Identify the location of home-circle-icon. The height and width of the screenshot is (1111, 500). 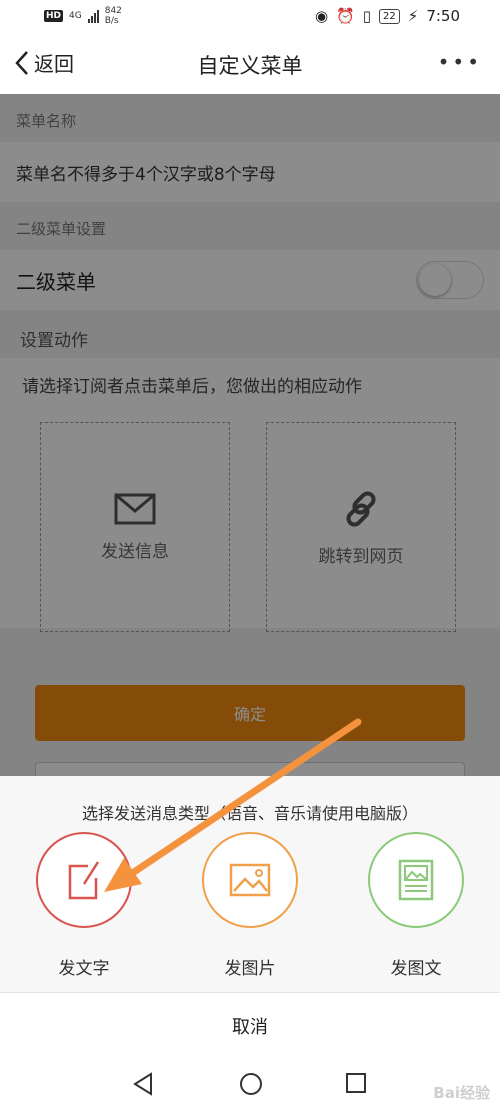
(251, 1084).